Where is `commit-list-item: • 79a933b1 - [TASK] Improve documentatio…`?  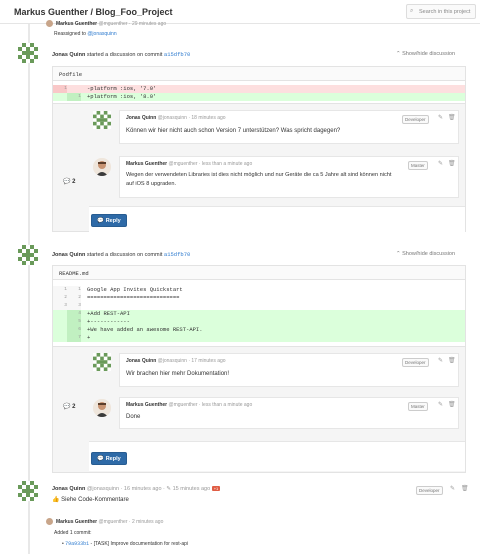
commit-list-item: • 79a933b1 - [TASK] Improve documentatio… is located at coordinates (125, 544).